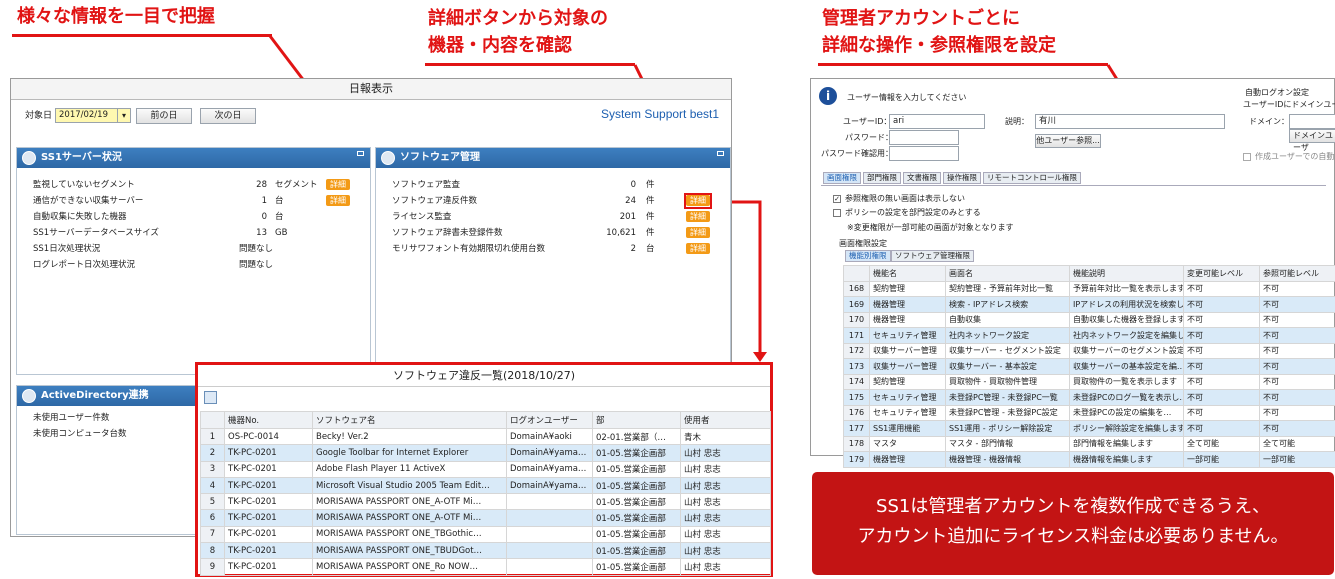  Describe the element at coordinates (549, 420) in the screenshot. I see `column-header: ログオンユーザー` at that location.